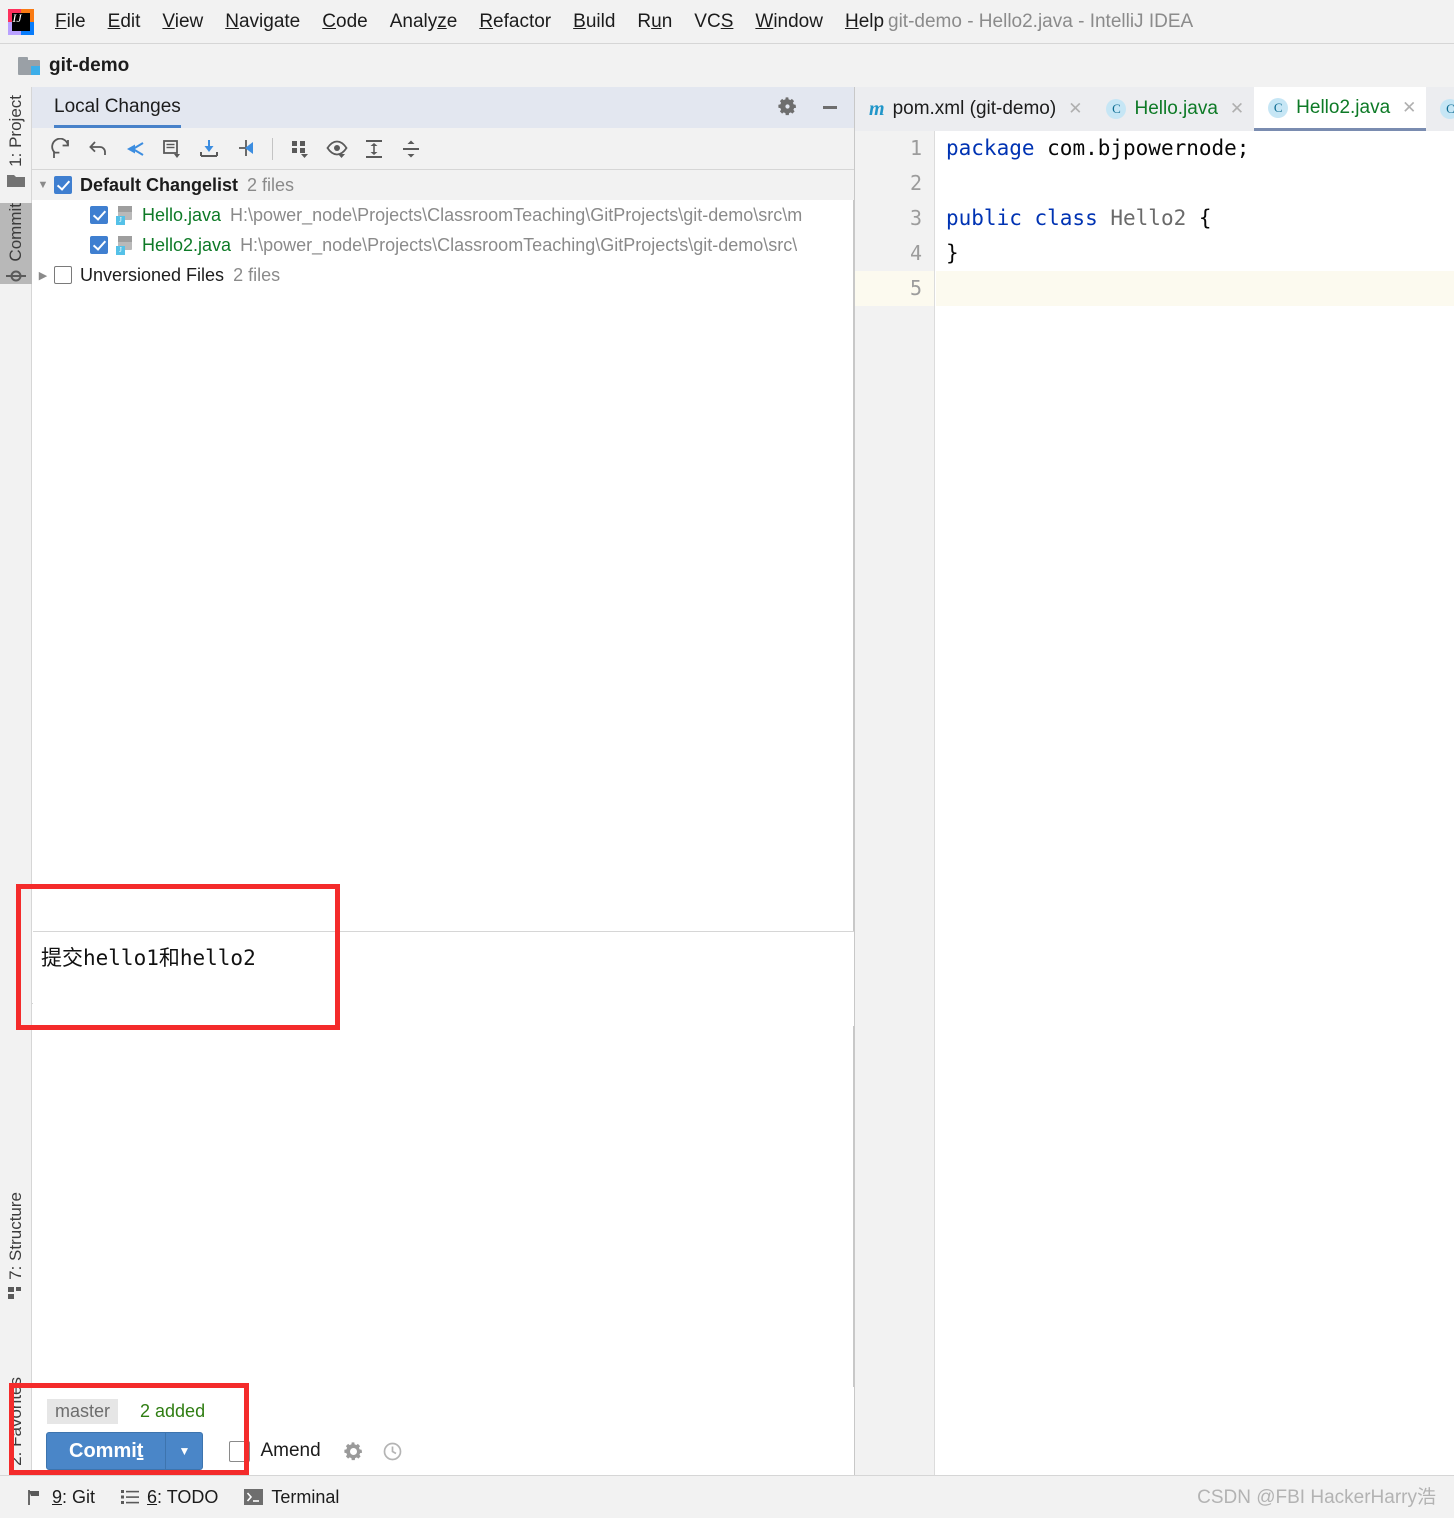  I want to click on shelve-changes-button, so click(208, 149).